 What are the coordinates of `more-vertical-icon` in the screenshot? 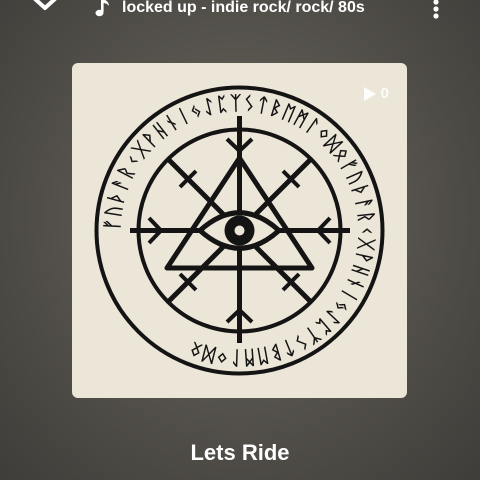 It's located at (436, 11).